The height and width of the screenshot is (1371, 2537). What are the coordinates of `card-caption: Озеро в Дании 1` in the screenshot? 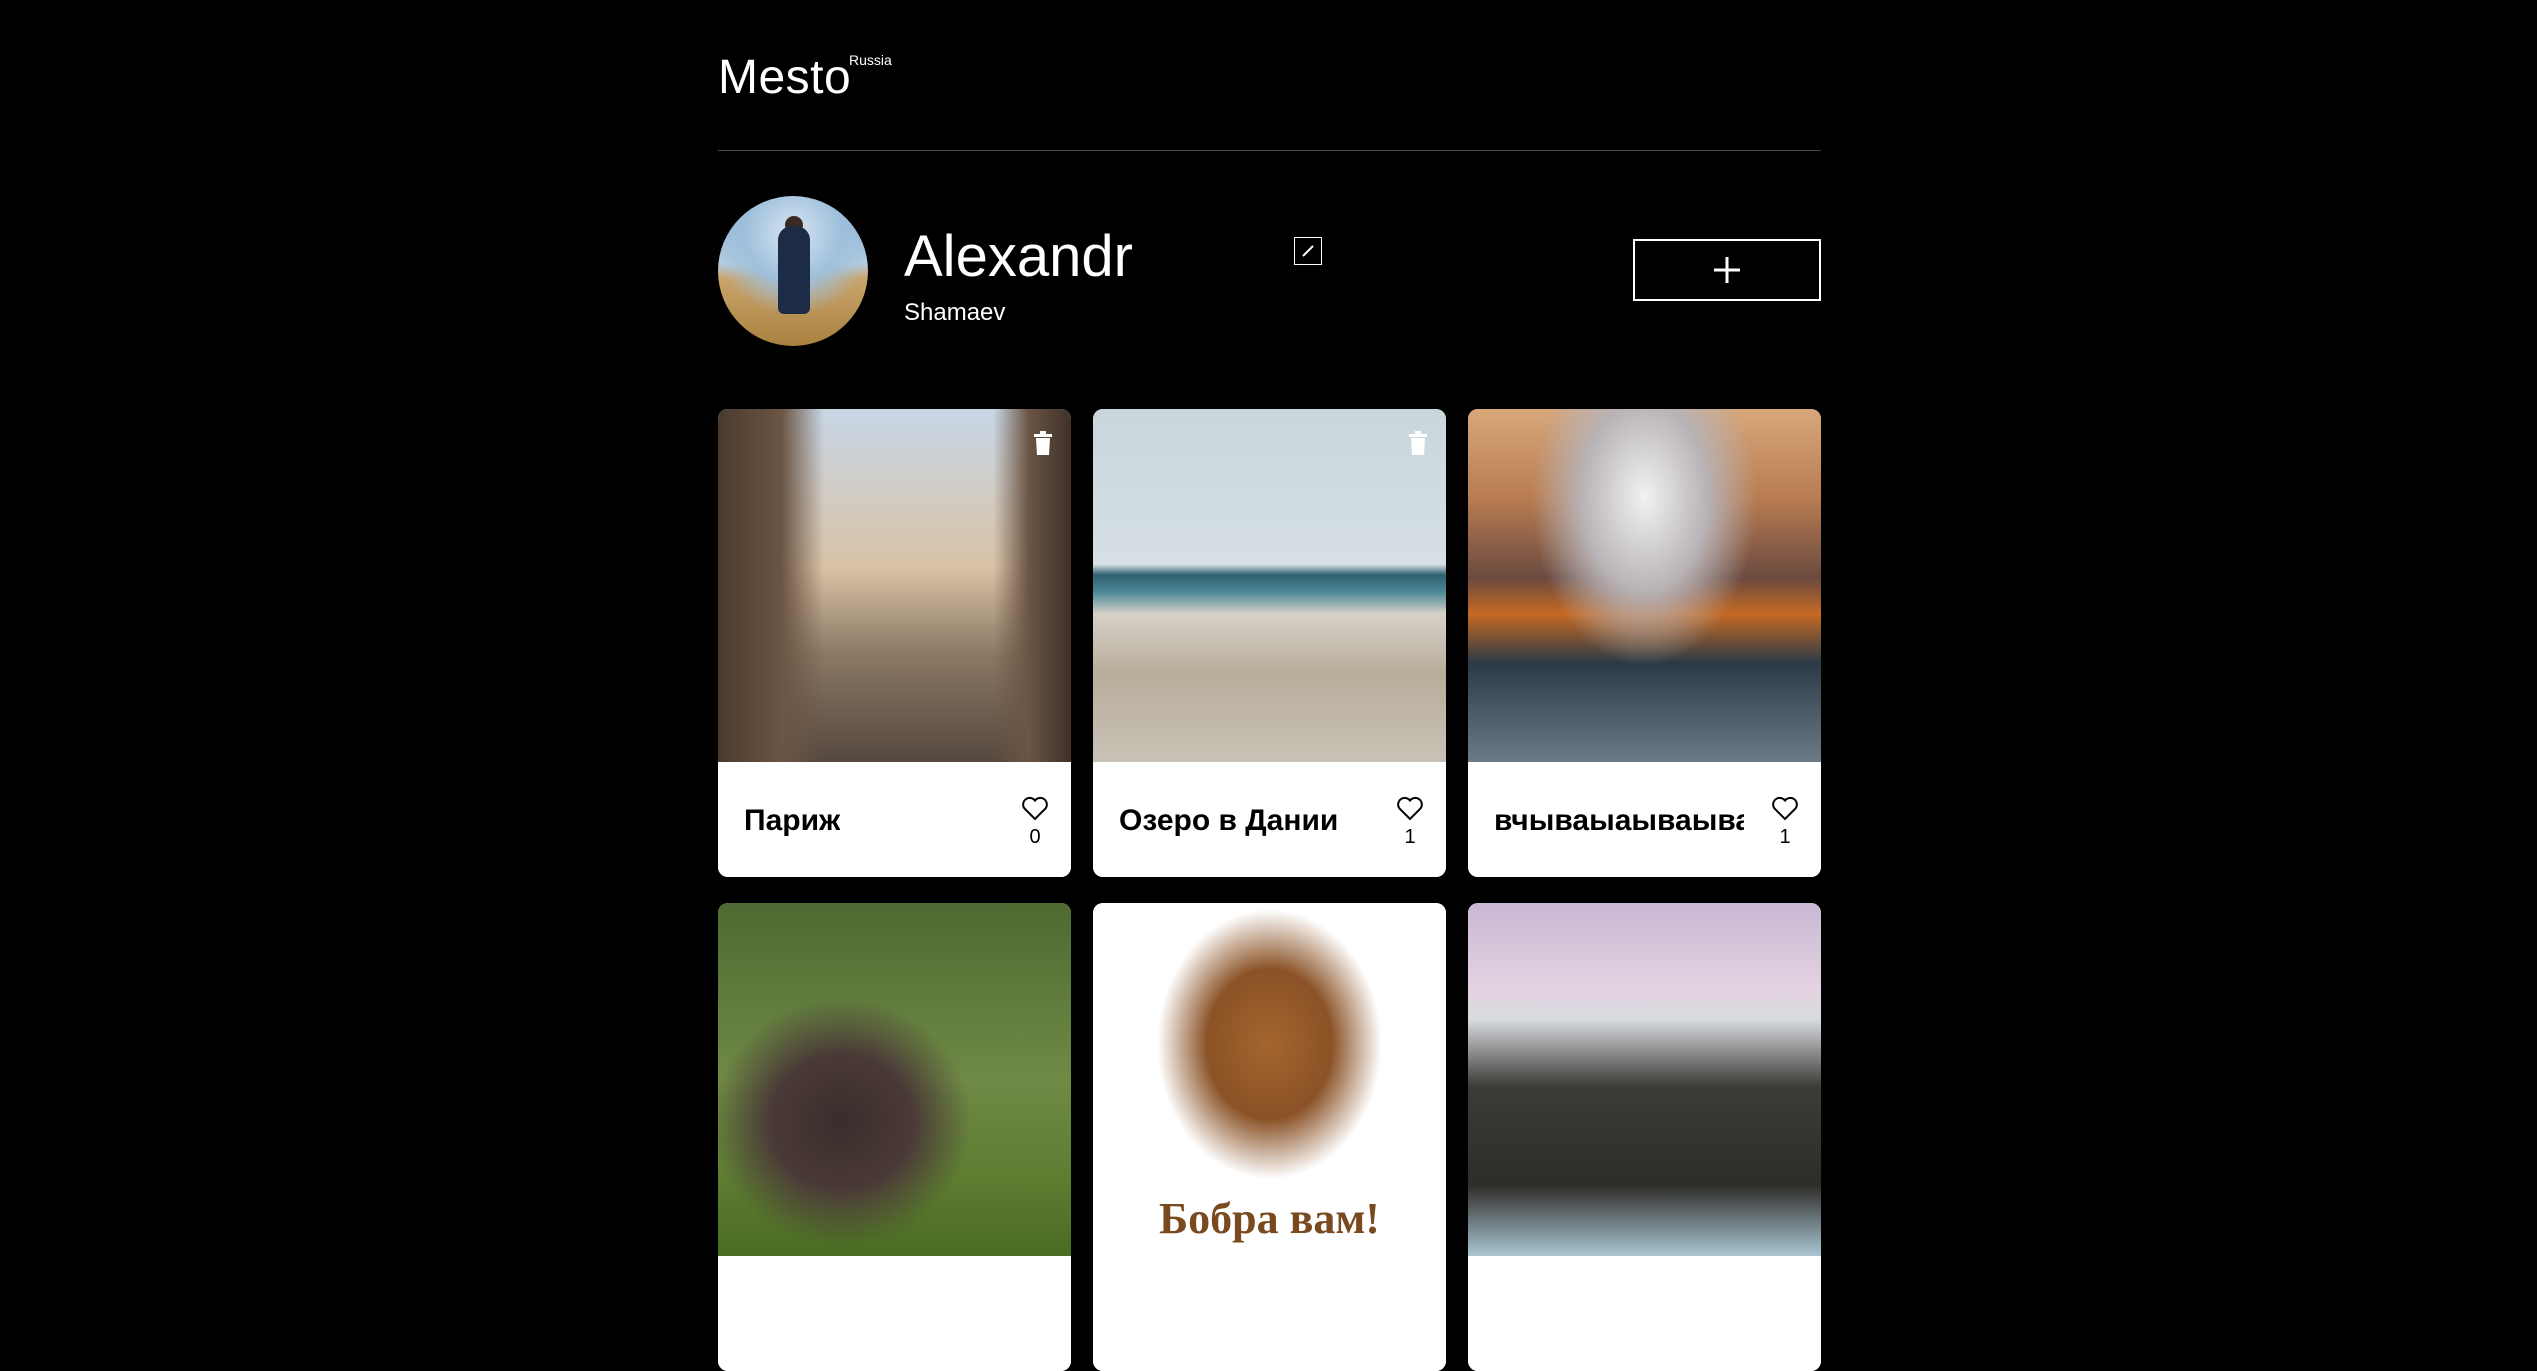 It's located at (1269, 821).